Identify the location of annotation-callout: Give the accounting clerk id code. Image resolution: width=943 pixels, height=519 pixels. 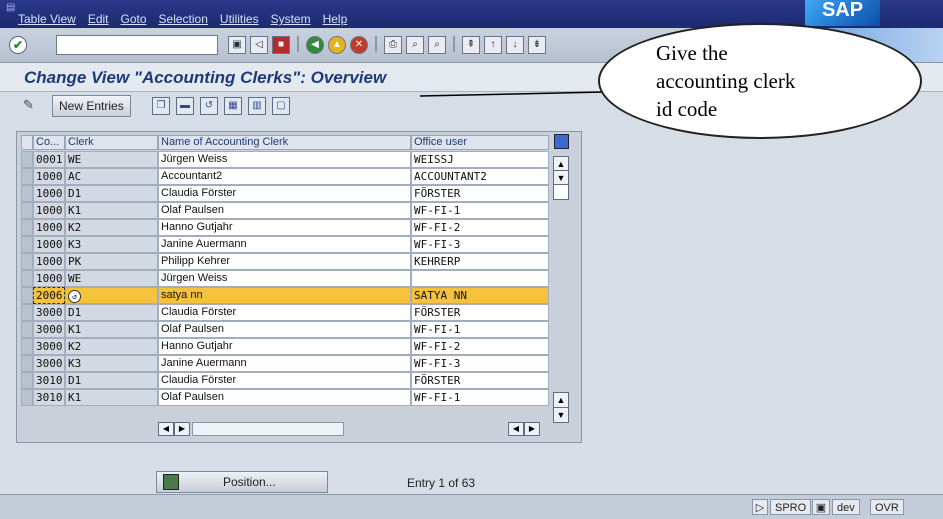
(760, 81).